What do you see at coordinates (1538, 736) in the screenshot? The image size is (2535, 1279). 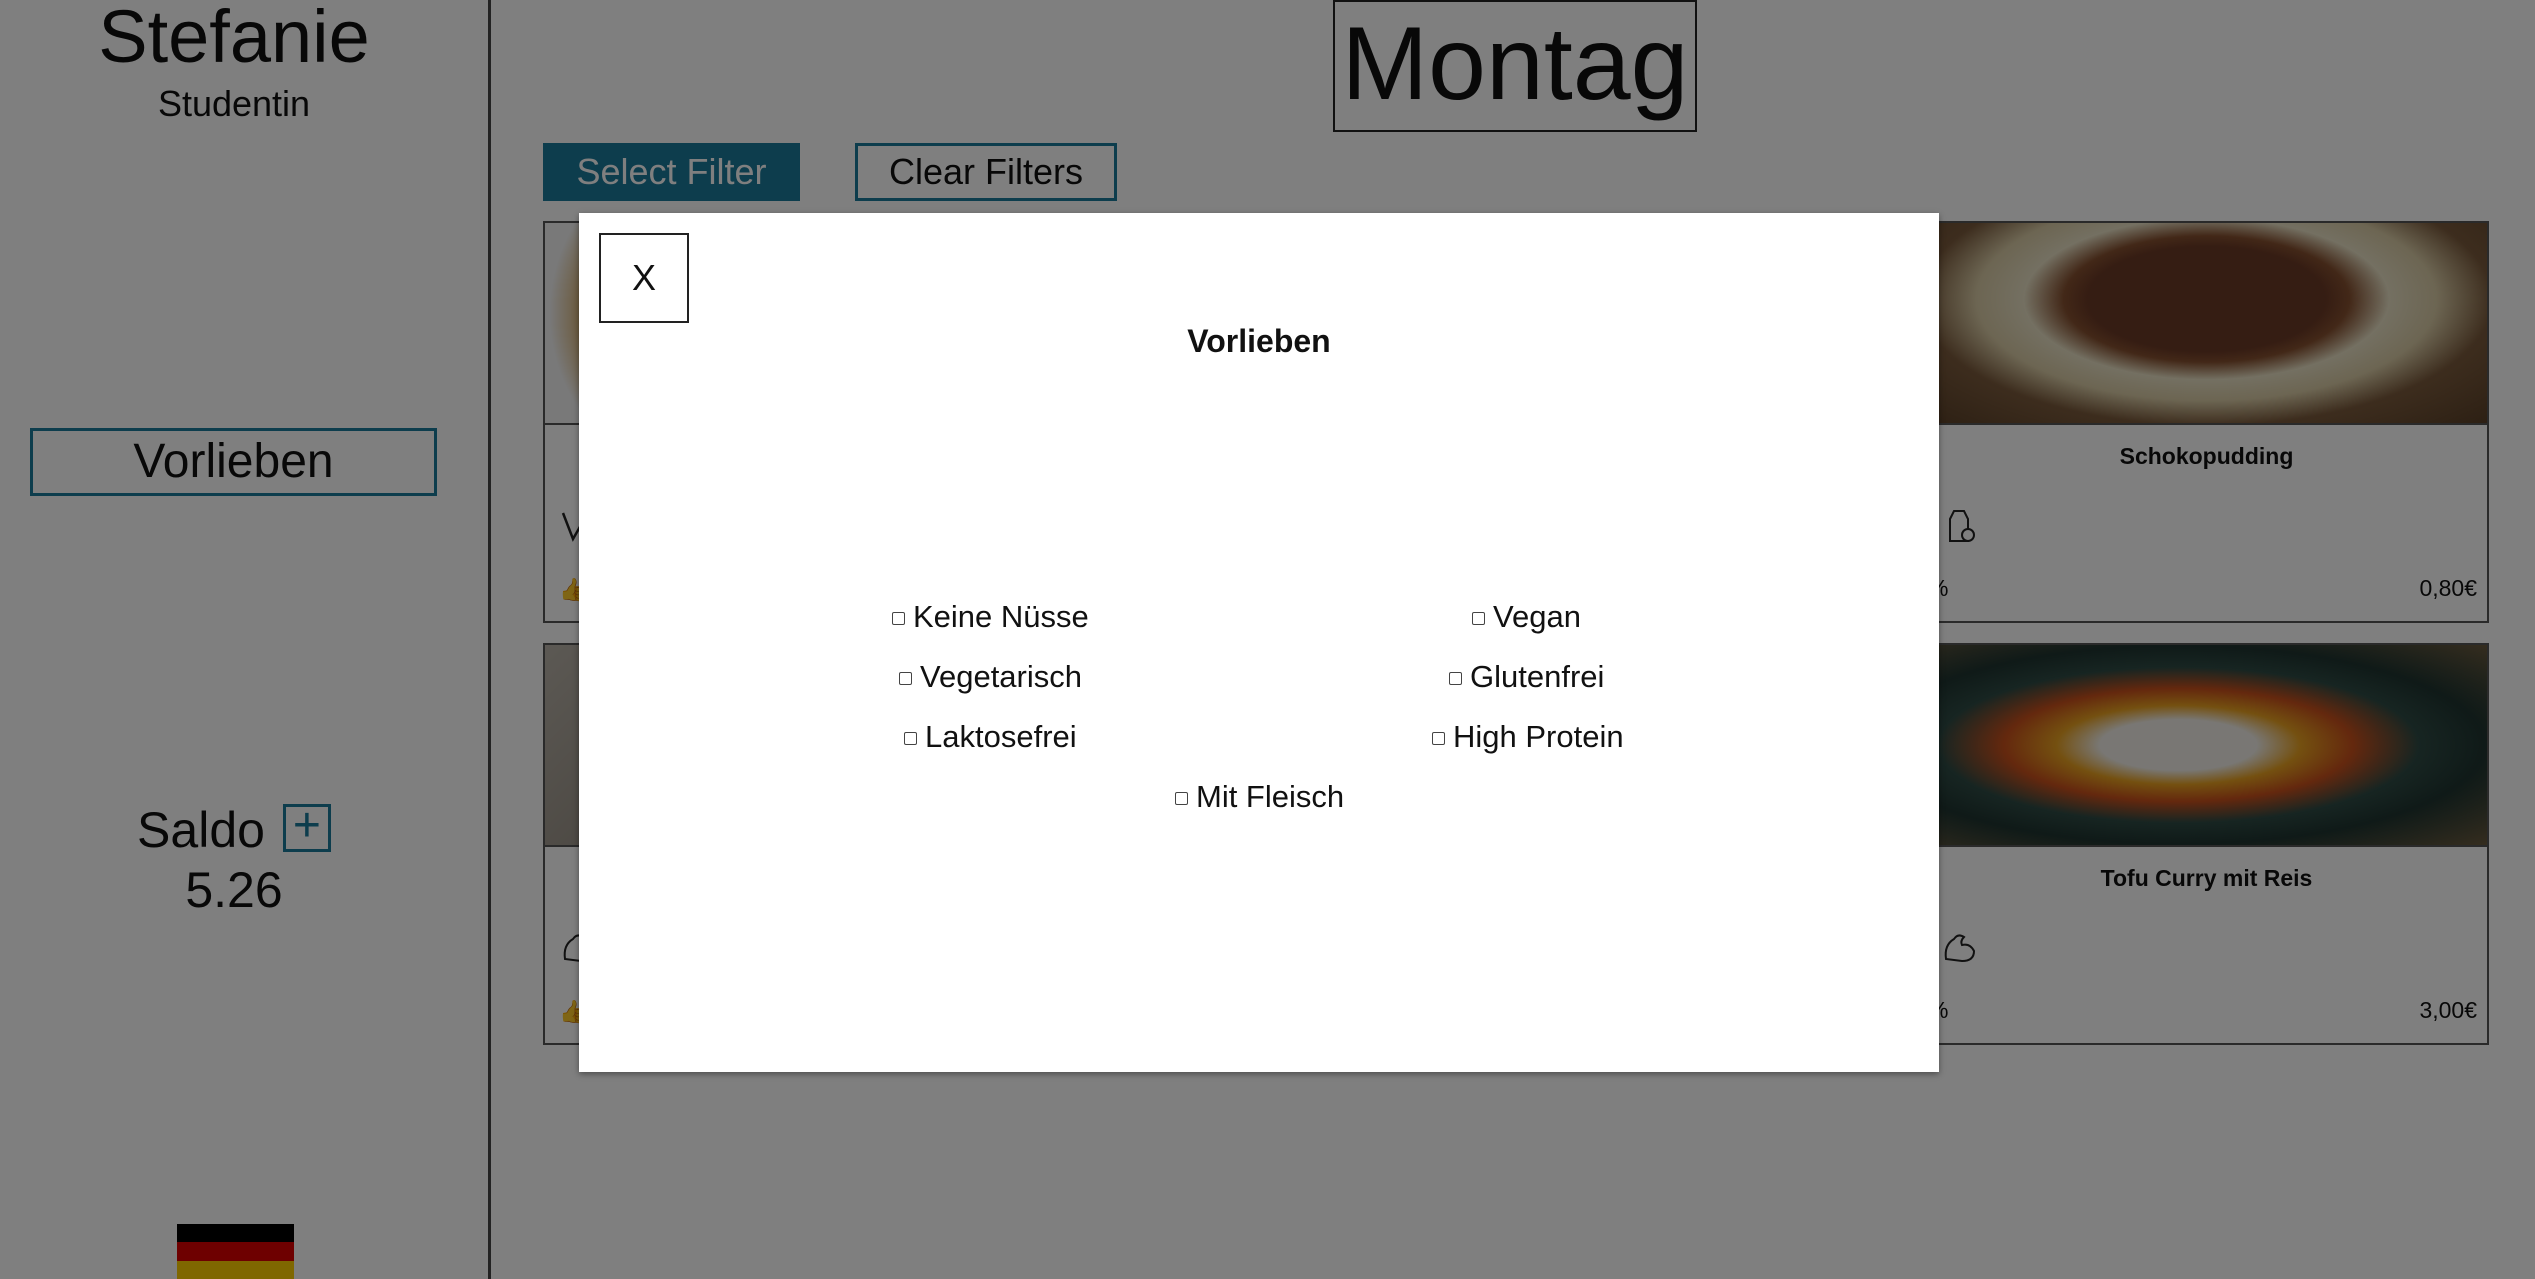 I see `option-label: High Protein` at bounding box center [1538, 736].